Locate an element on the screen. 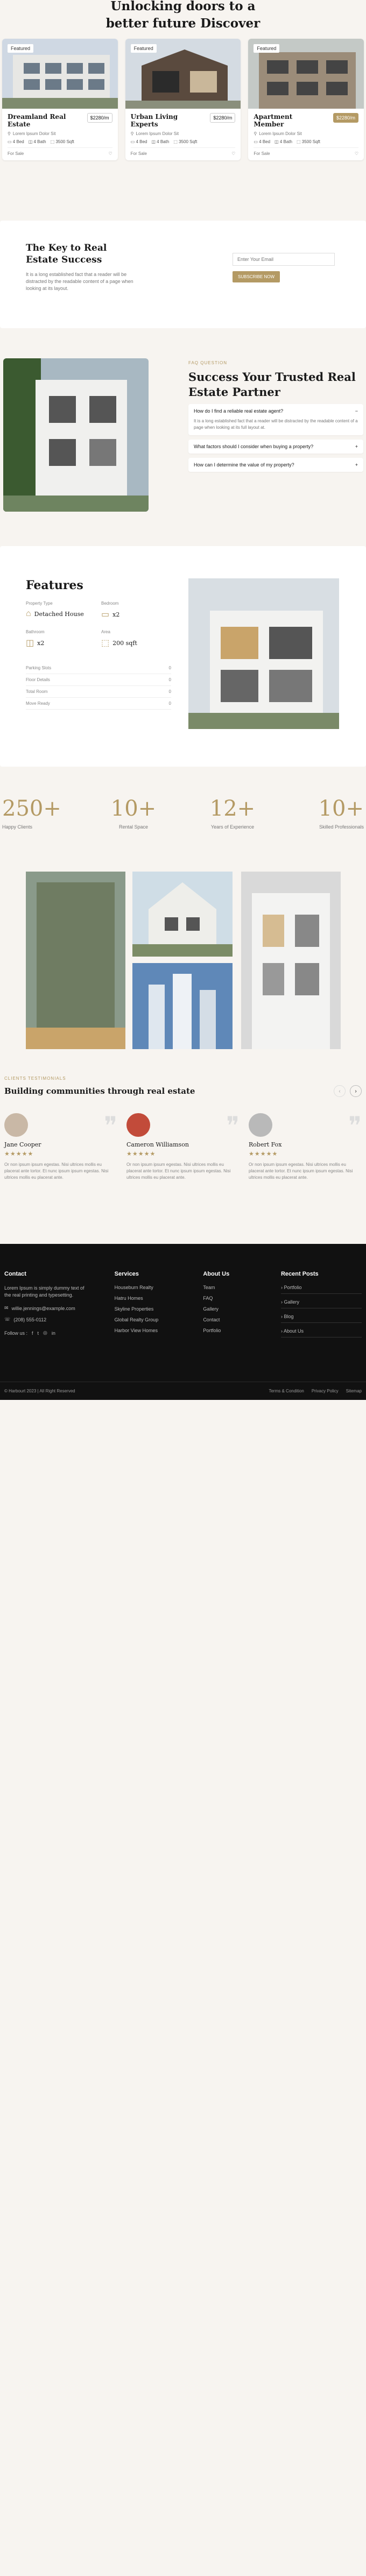 Image resolution: width=366 pixels, height=2576 pixels. row-label: Move Ready is located at coordinates (38, 703).